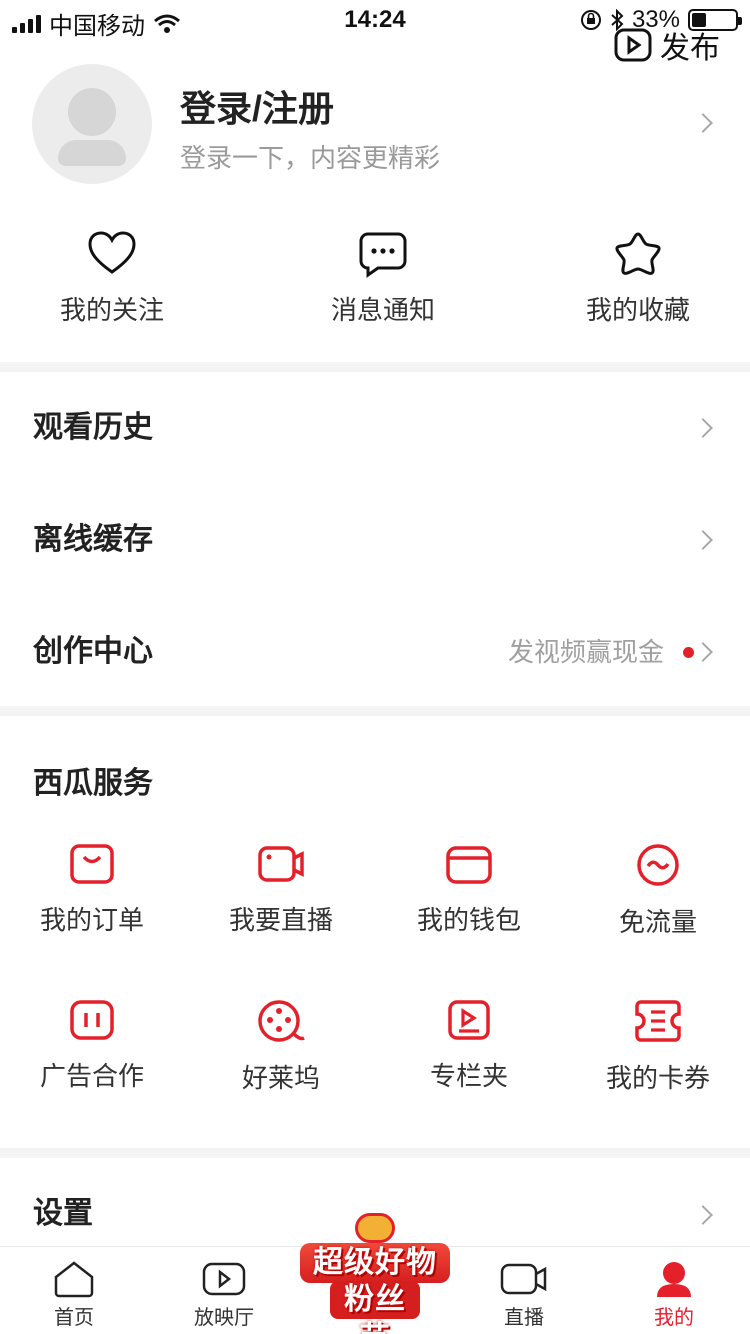 This screenshot has height=1334, width=750. Describe the element at coordinates (375, 1307) in the screenshot. I see `promo-line-2: 粉丝节` at that location.